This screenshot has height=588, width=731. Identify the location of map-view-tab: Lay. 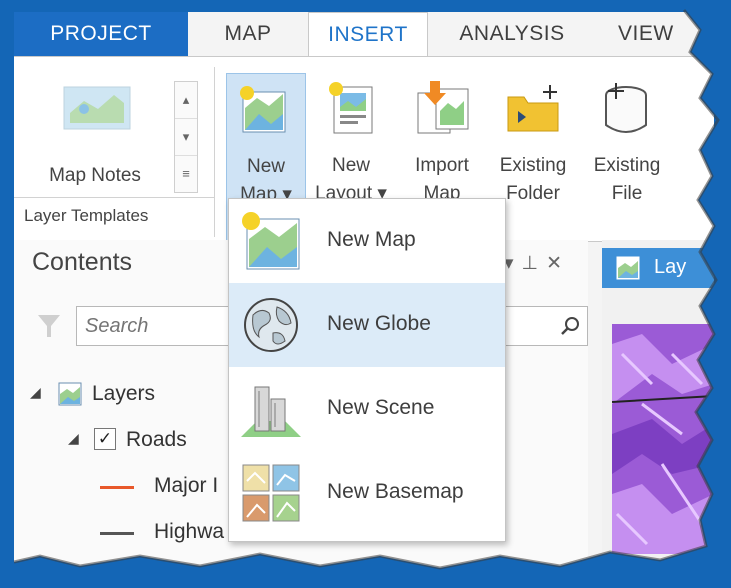
(658, 268).